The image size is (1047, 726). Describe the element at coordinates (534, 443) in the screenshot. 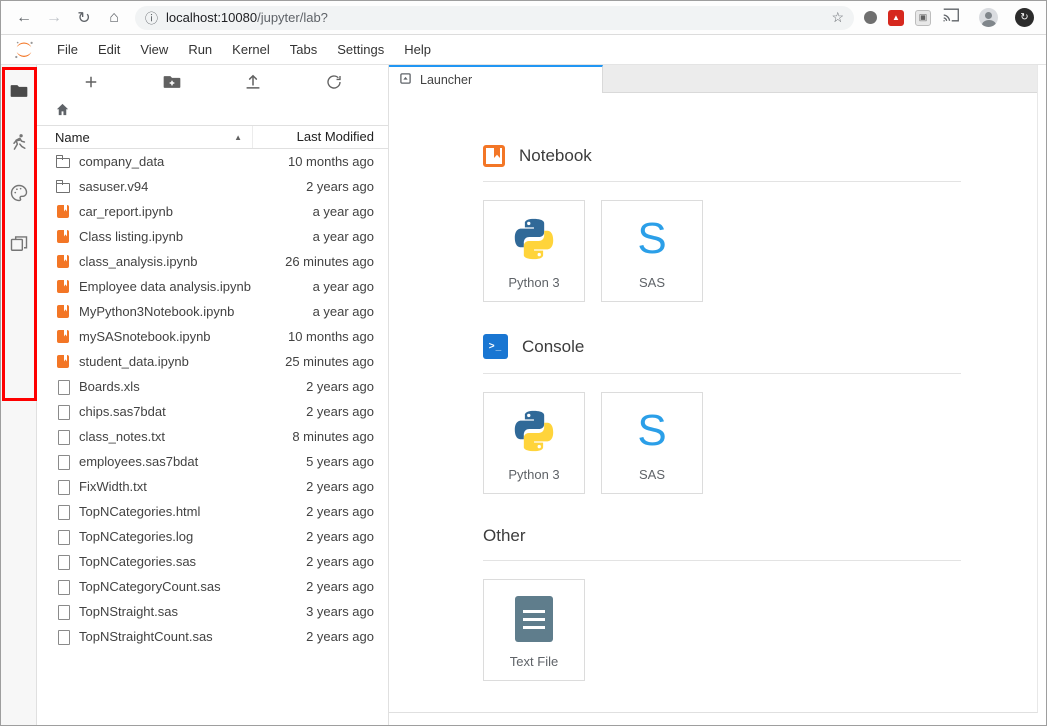

I see `launcher-card-python3-console: Python 3` at that location.